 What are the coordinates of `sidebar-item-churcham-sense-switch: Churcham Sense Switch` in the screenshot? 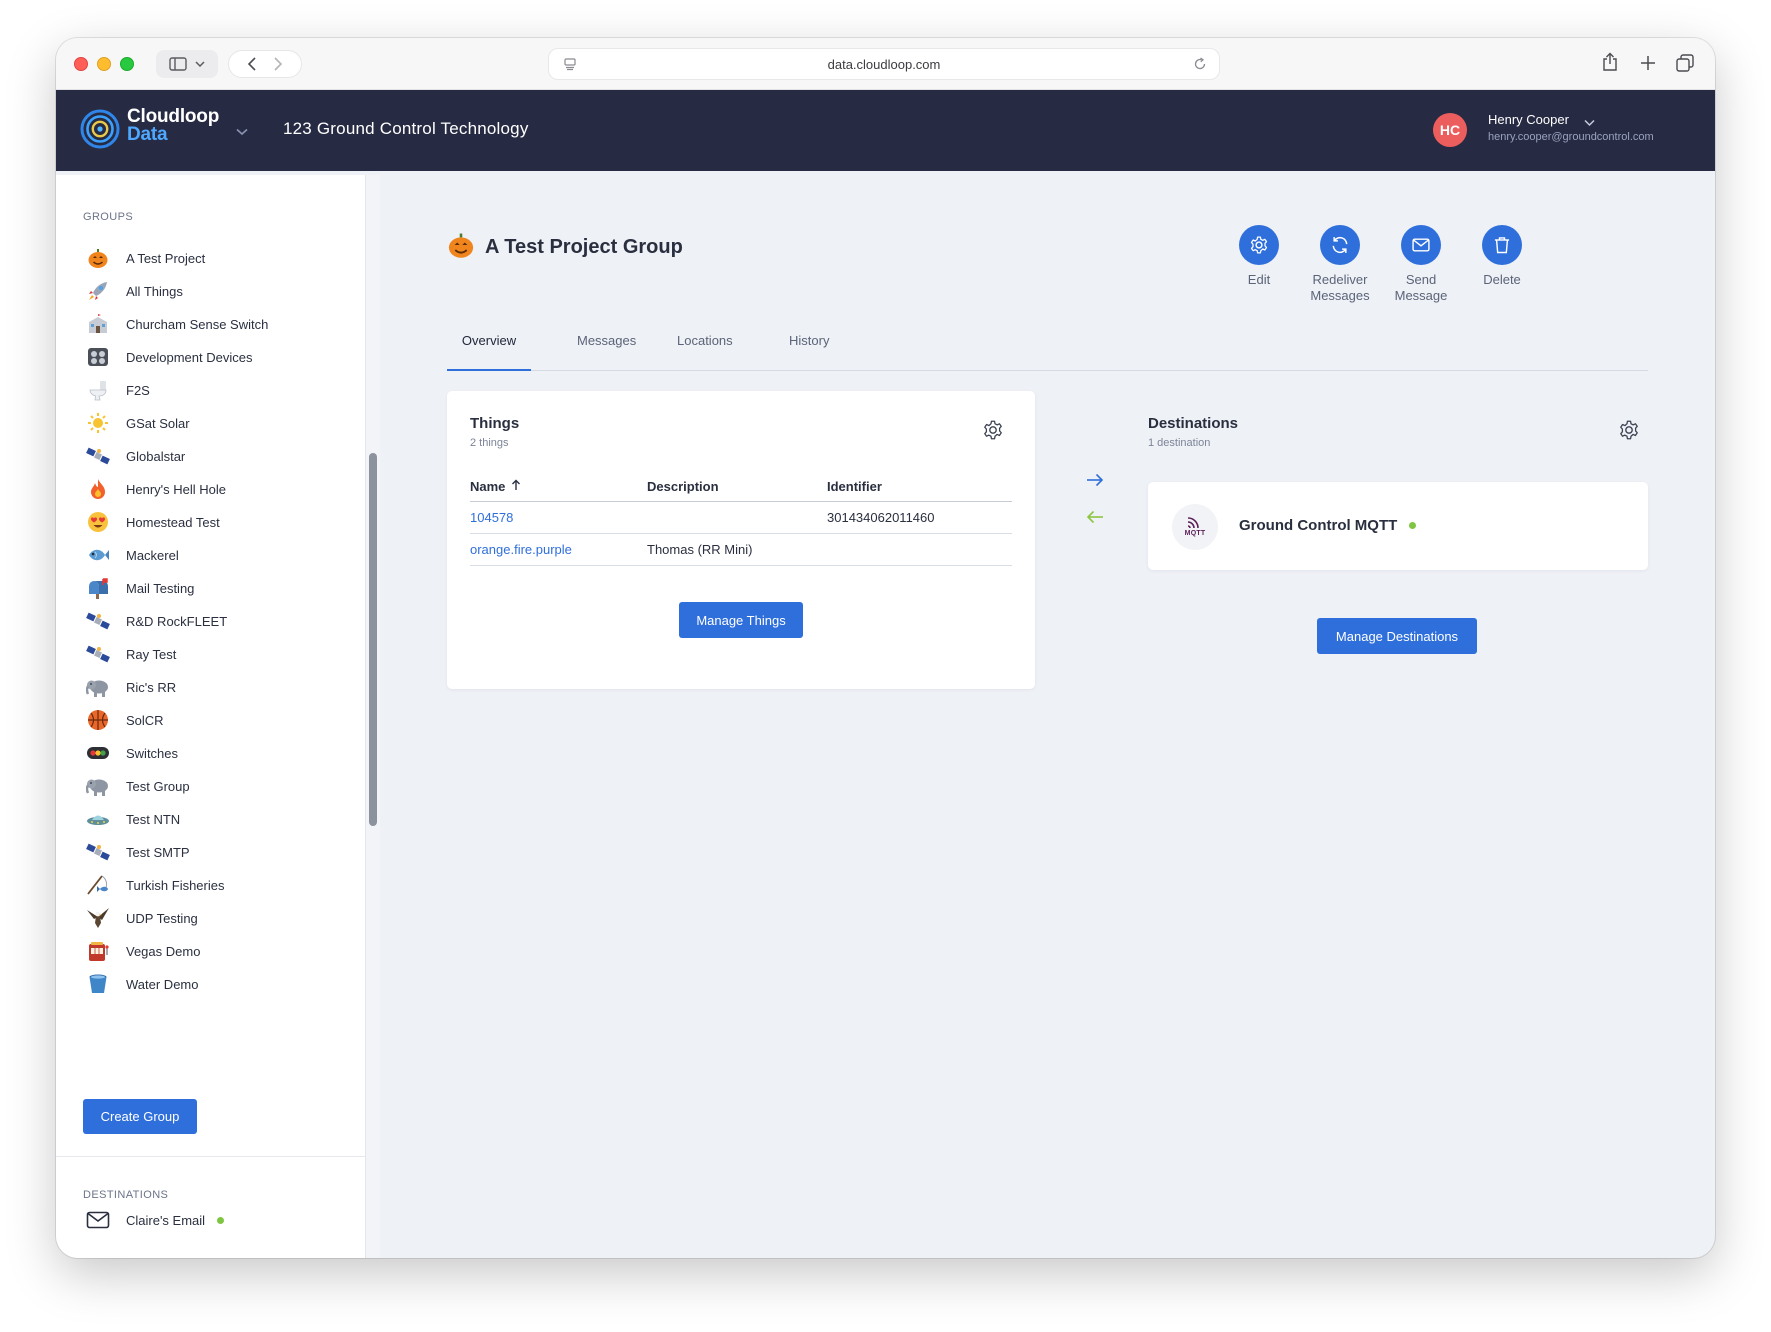 It's located at (218, 324).